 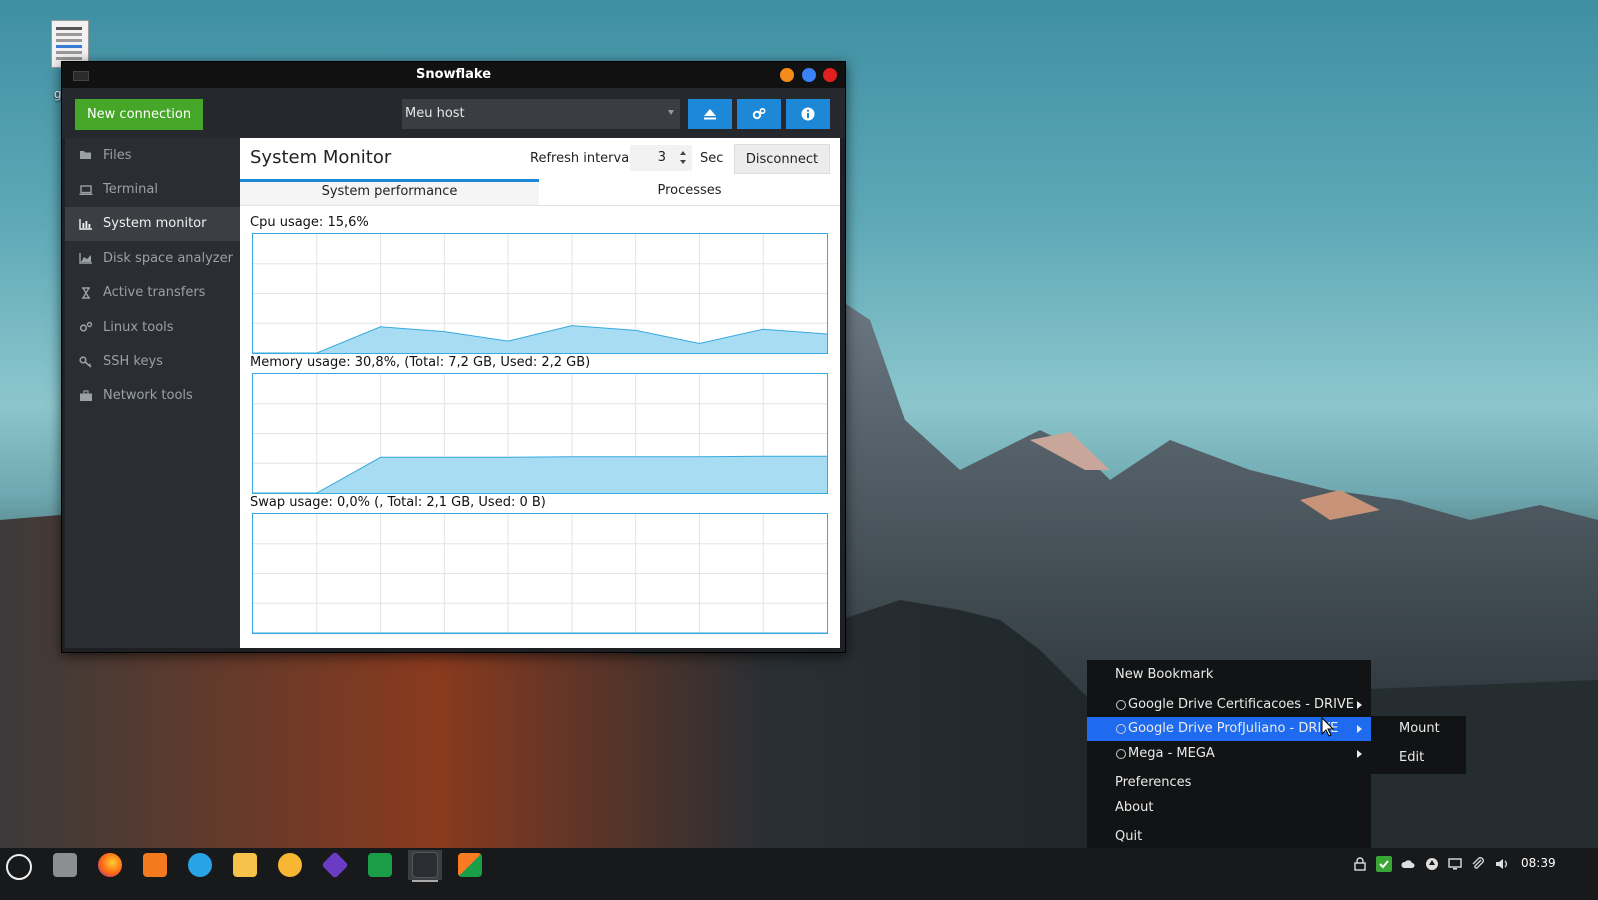 I want to click on presentation-app-icon, so click(x=380, y=865).